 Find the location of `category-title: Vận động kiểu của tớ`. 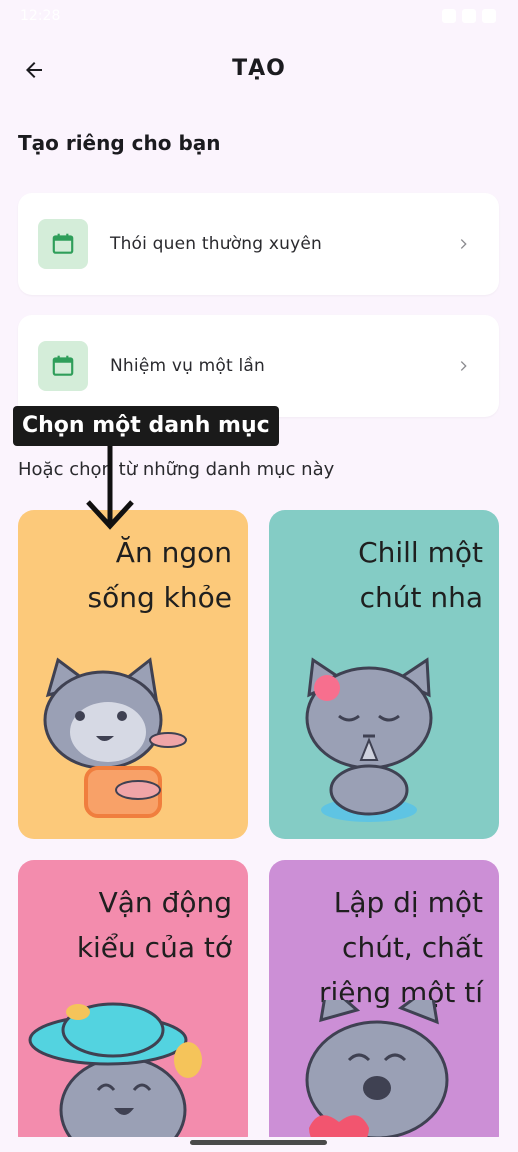

category-title: Vận động kiểu của tớ is located at coordinates (154, 925).